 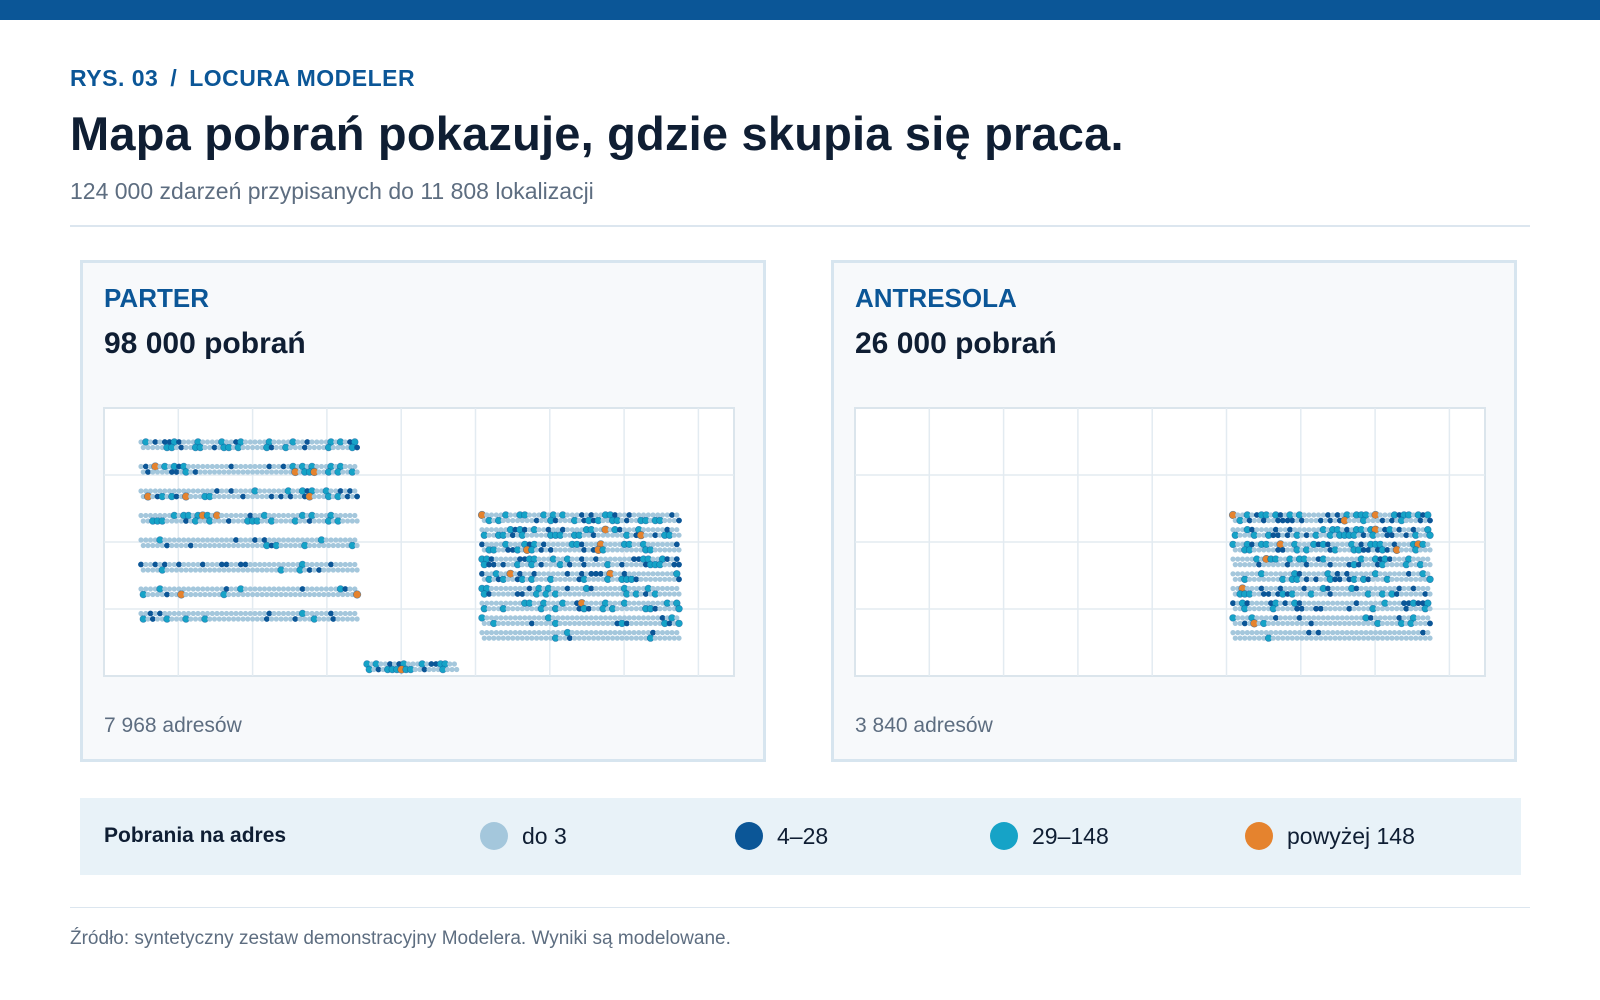 I want to click on legend-label: do 3, so click(x=544, y=835).